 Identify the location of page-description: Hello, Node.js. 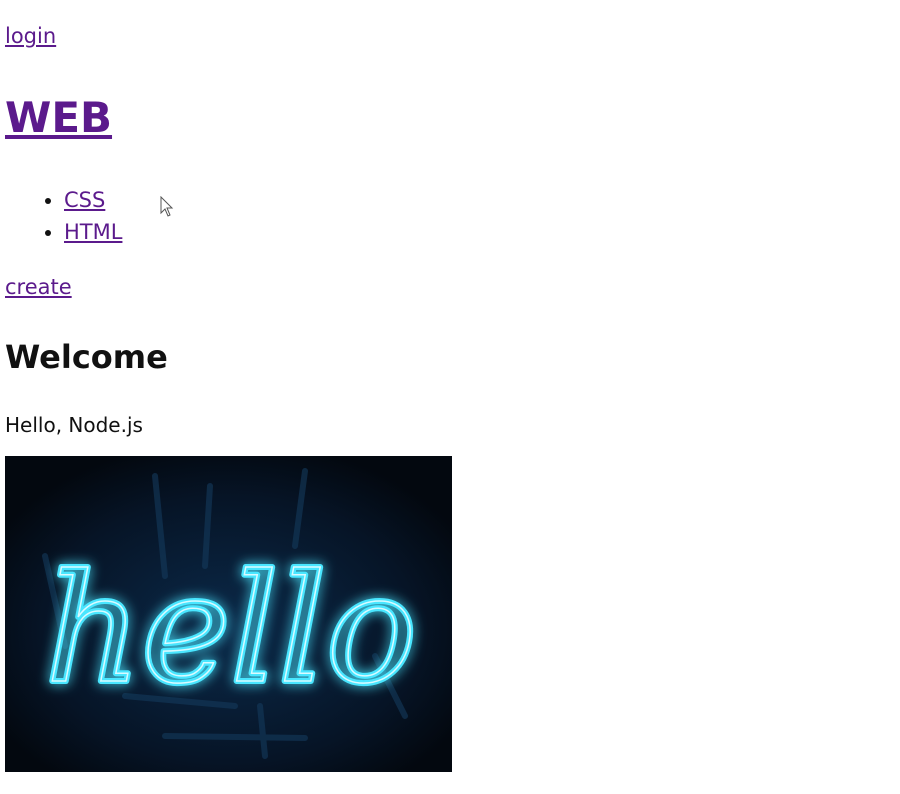
(74, 425).